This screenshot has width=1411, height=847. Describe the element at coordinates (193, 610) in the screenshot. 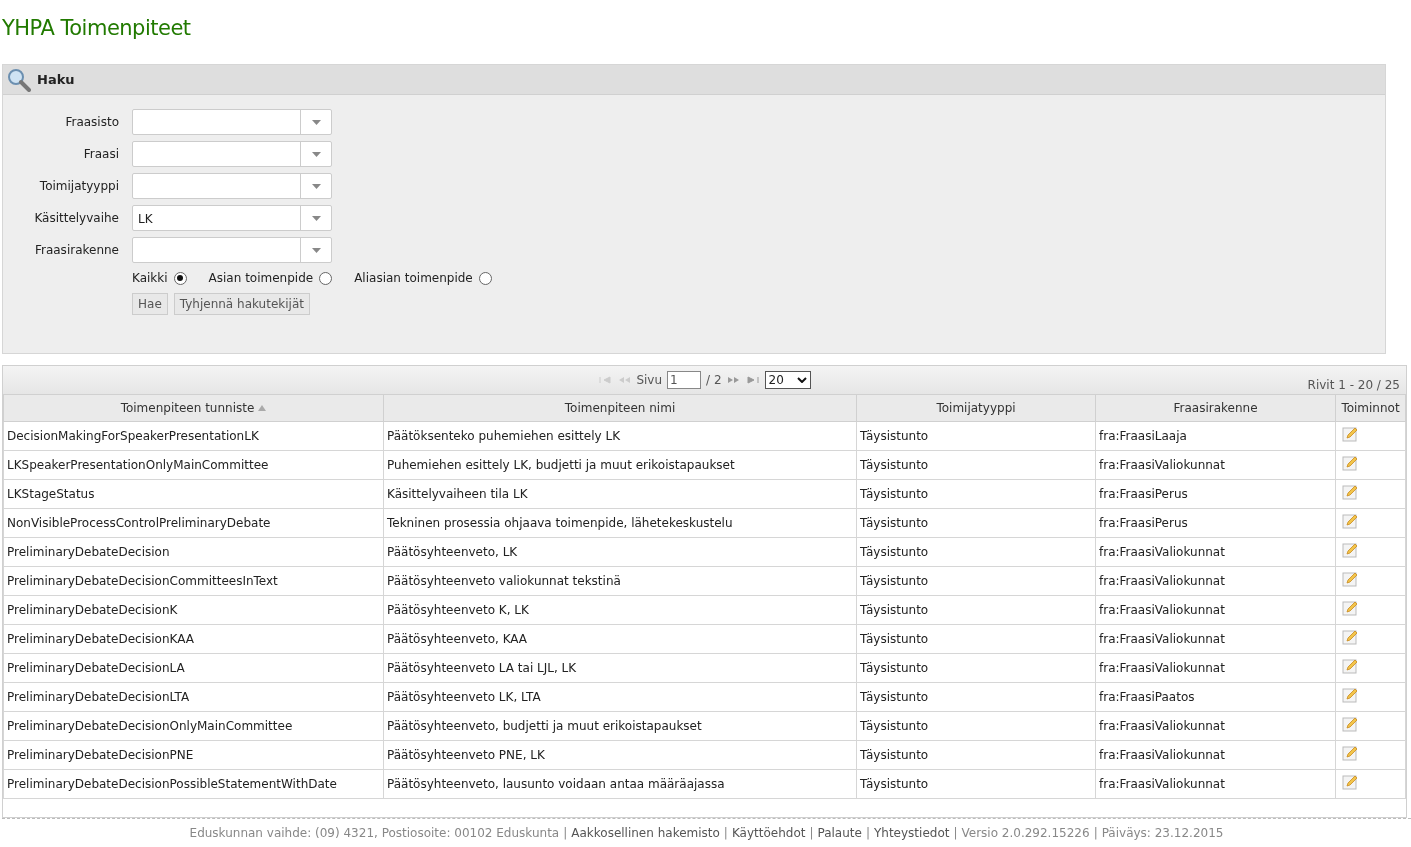

I see `table-cell: PreliminaryDebateDecisionK` at that location.